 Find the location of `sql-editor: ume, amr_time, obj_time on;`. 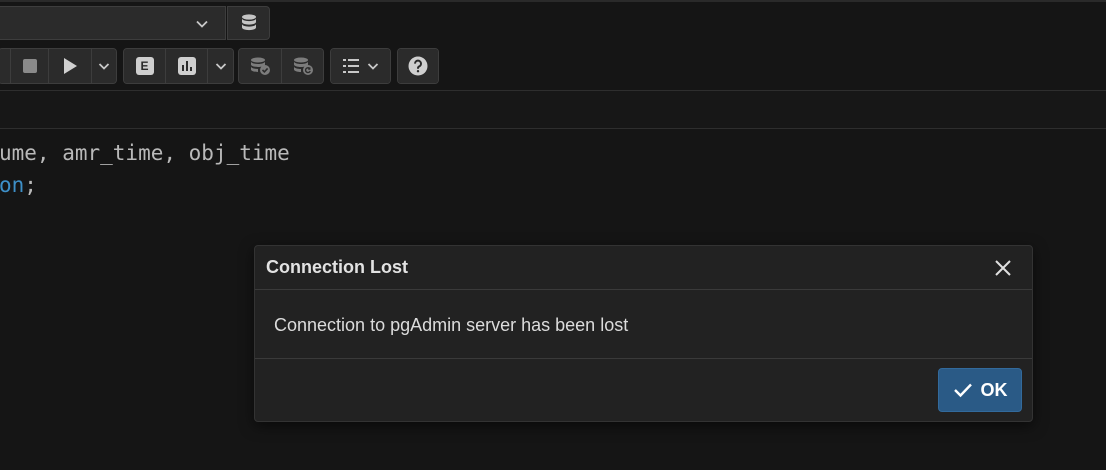

sql-editor: ume, amr_time, obj_time on; is located at coordinates (145, 169).